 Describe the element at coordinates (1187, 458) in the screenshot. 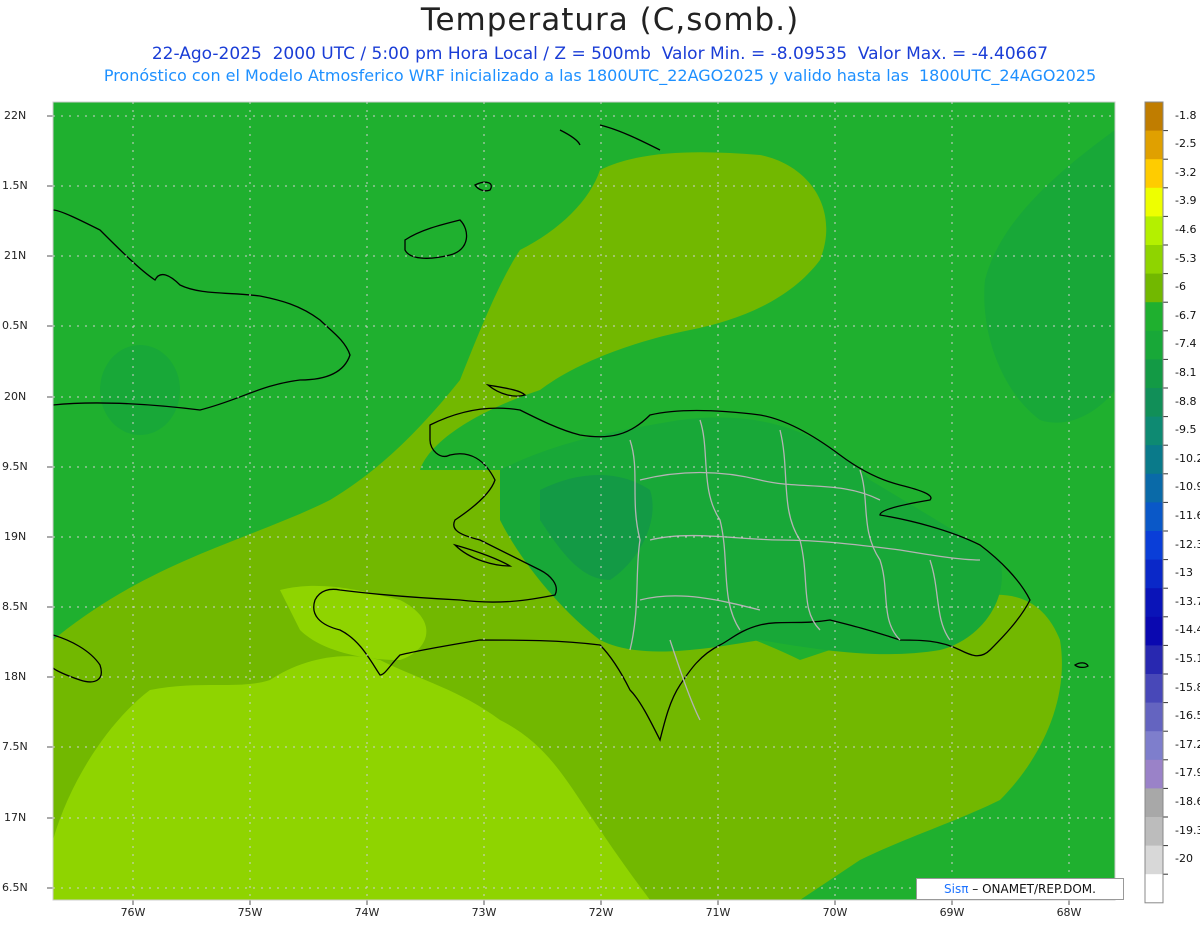

I see `colorbar-label: -10.2` at that location.